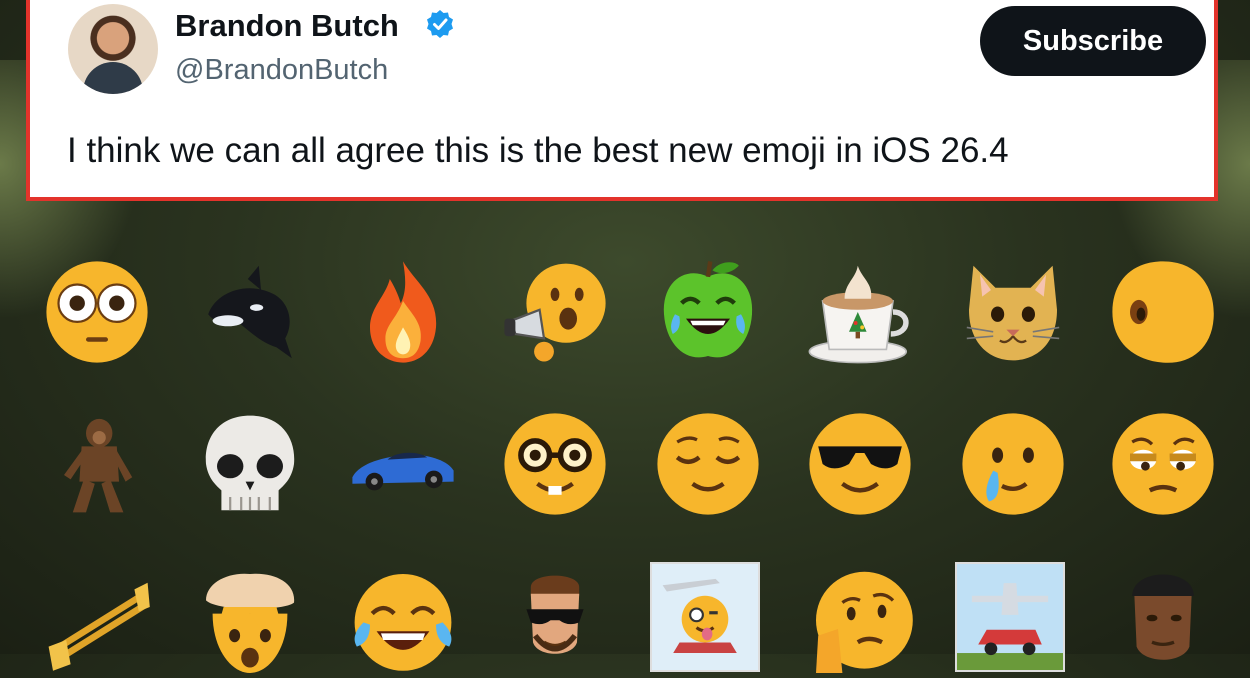 This screenshot has width=1250, height=678. What do you see at coordinates (287, 26) in the screenshot?
I see `author-name: Brandon Butch` at bounding box center [287, 26].